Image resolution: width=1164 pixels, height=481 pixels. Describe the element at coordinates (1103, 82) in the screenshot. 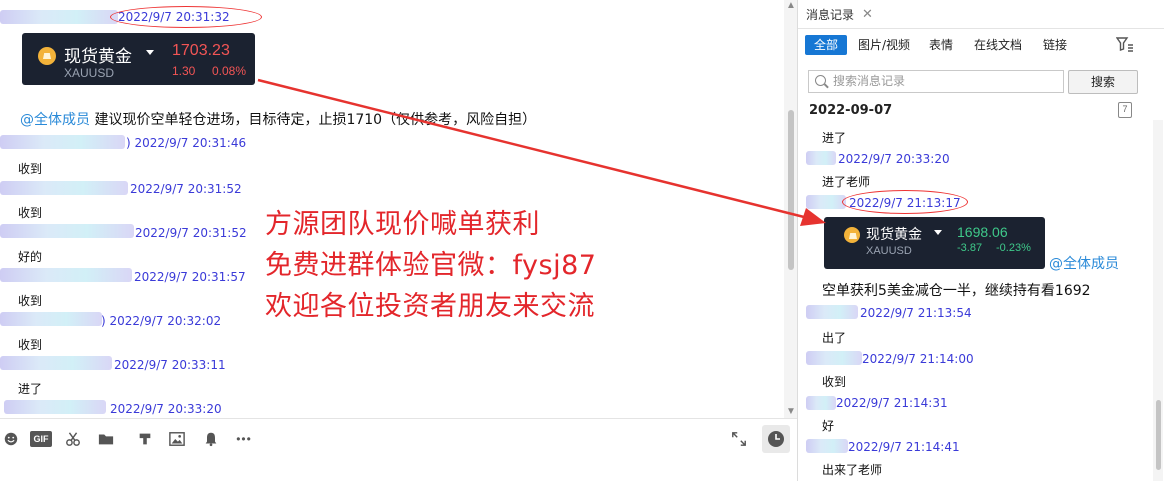

I see `search-button: 搜索` at that location.